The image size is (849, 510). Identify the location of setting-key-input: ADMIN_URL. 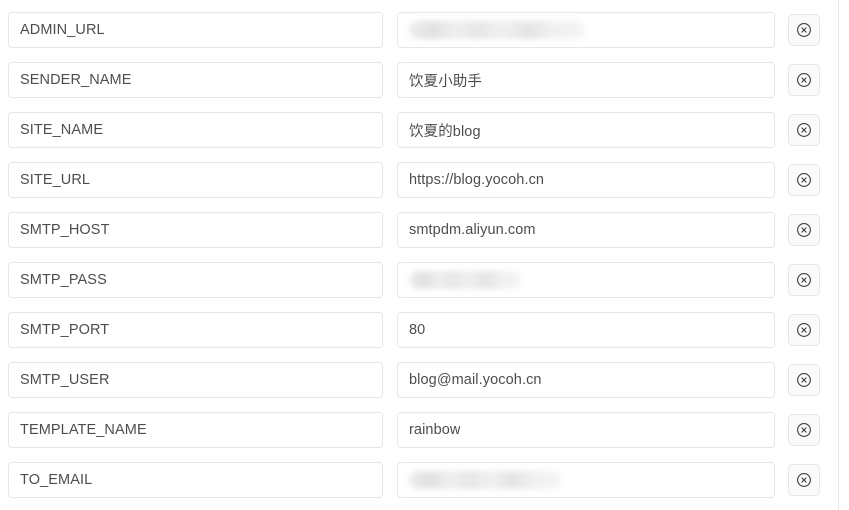
(195, 30).